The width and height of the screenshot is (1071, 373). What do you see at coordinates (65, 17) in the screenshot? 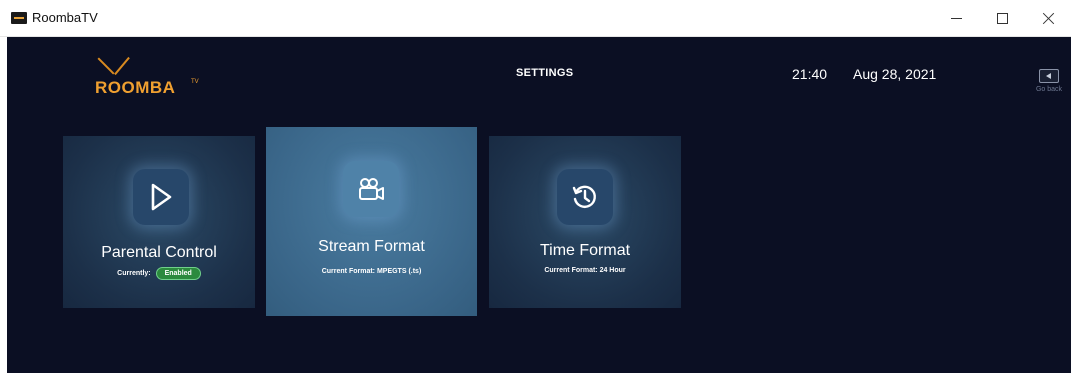
I see `window-title: RoombaTV` at bounding box center [65, 17].